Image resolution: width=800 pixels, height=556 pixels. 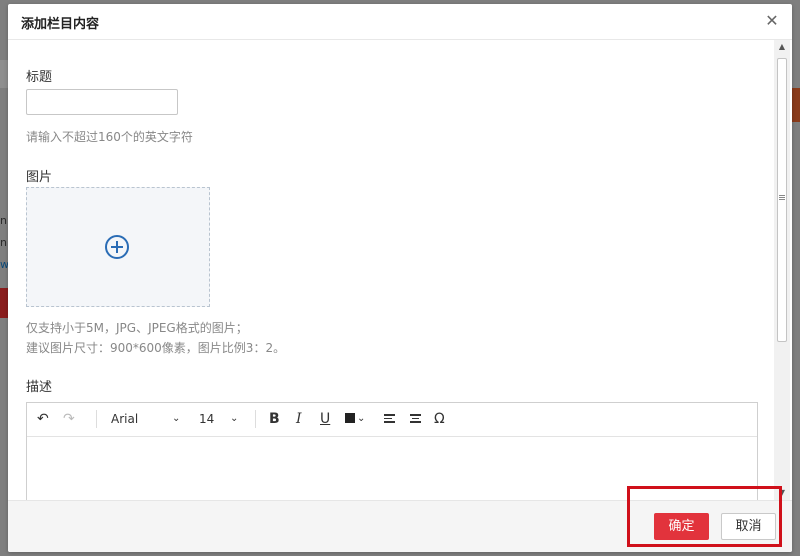 What do you see at coordinates (69, 419) in the screenshot?
I see `redo-icon: ↷` at bounding box center [69, 419].